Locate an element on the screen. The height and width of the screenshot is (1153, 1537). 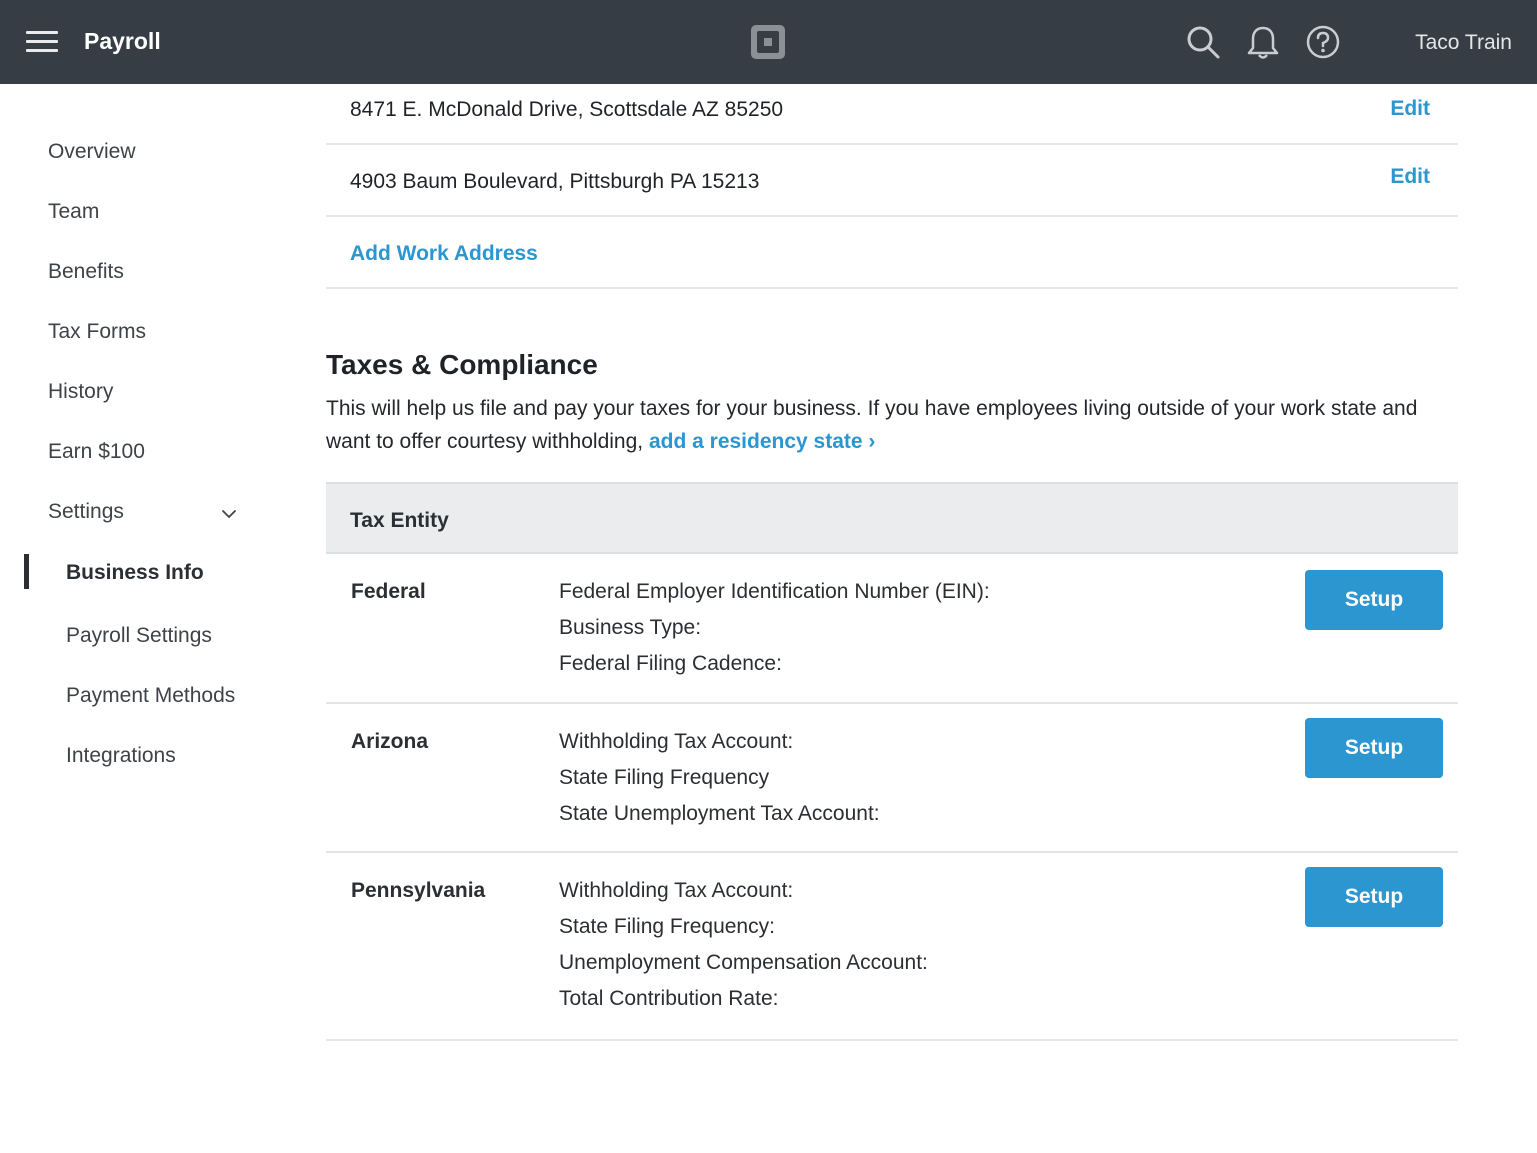
sidebar-item-settings: Settings is located at coordinates (86, 512).